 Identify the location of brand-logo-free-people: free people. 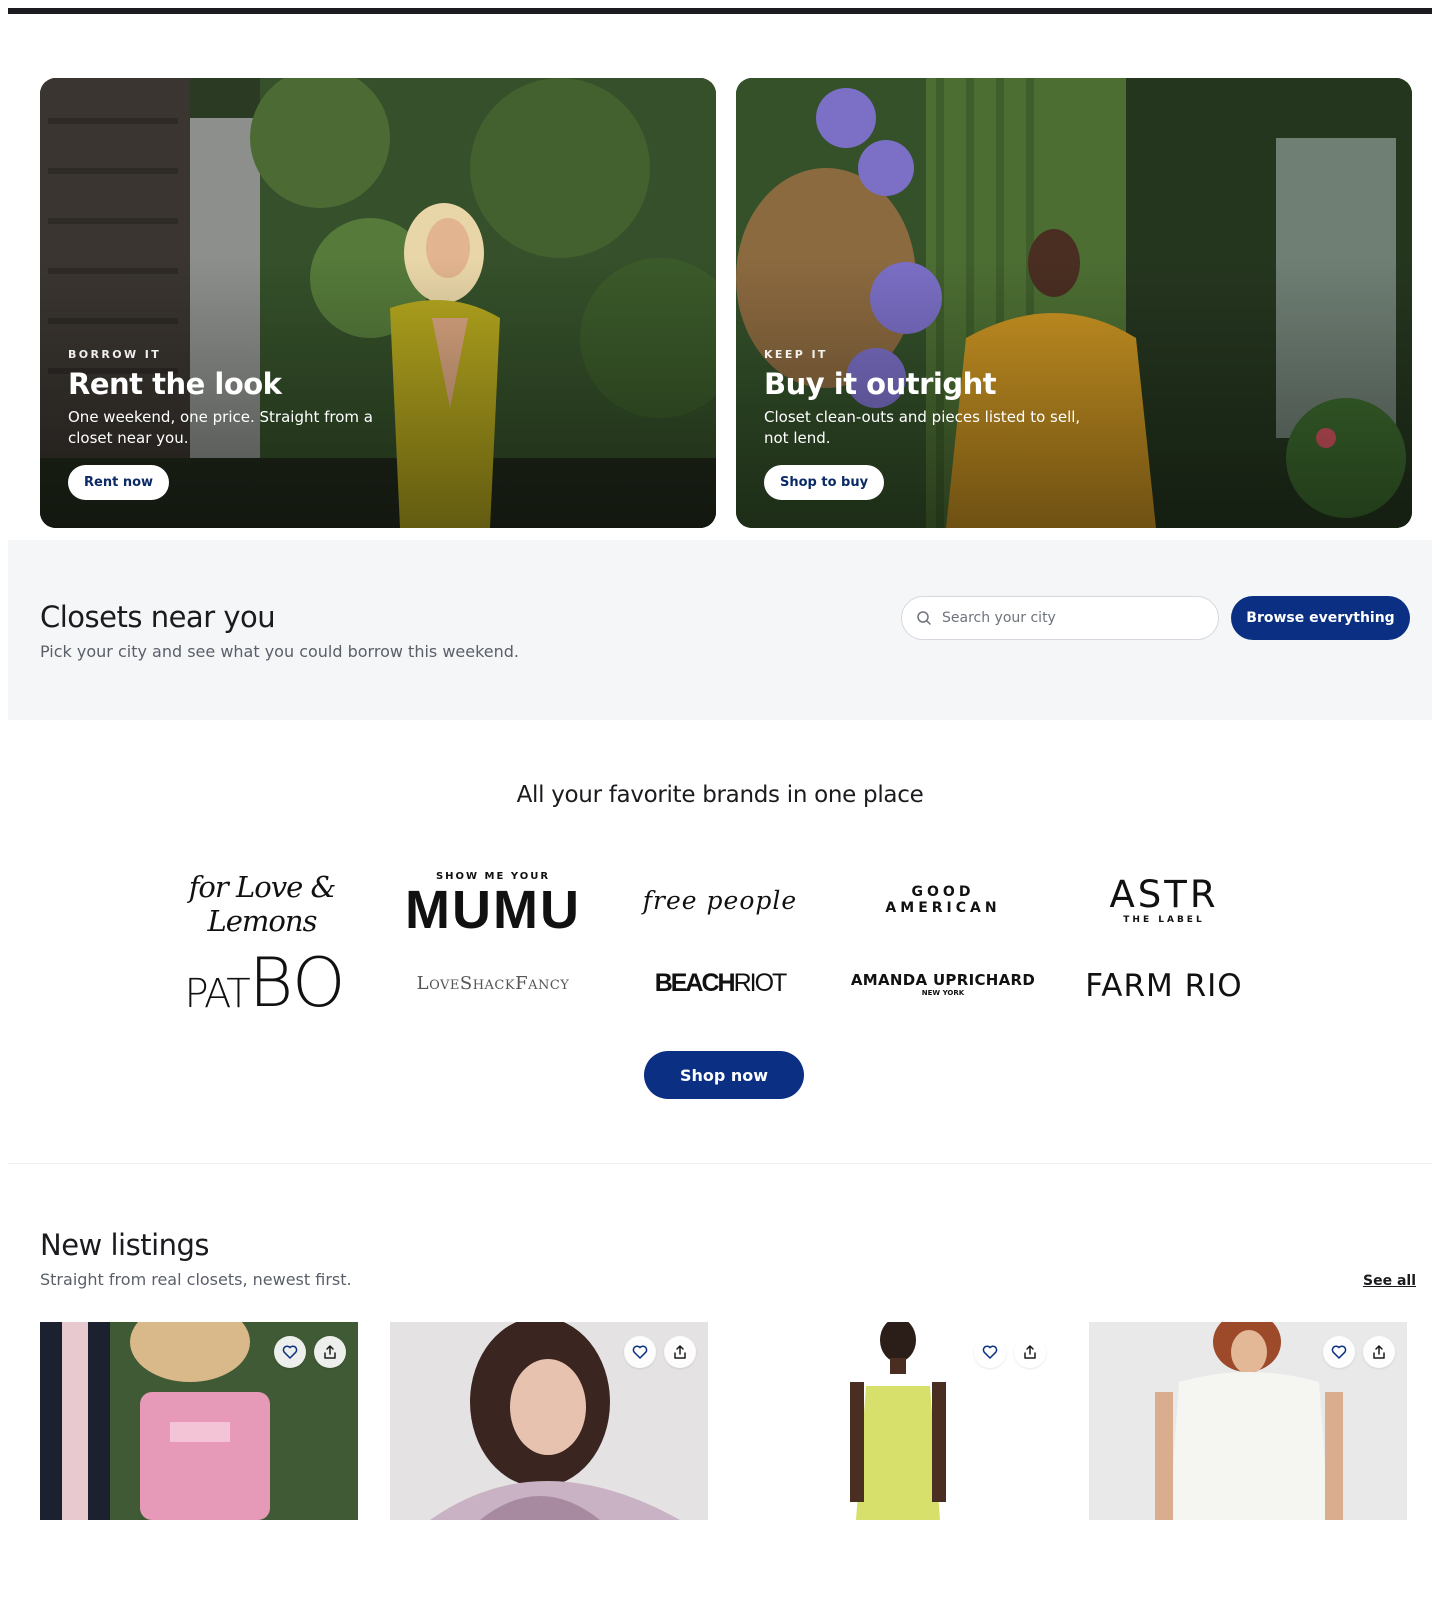
(720, 900).